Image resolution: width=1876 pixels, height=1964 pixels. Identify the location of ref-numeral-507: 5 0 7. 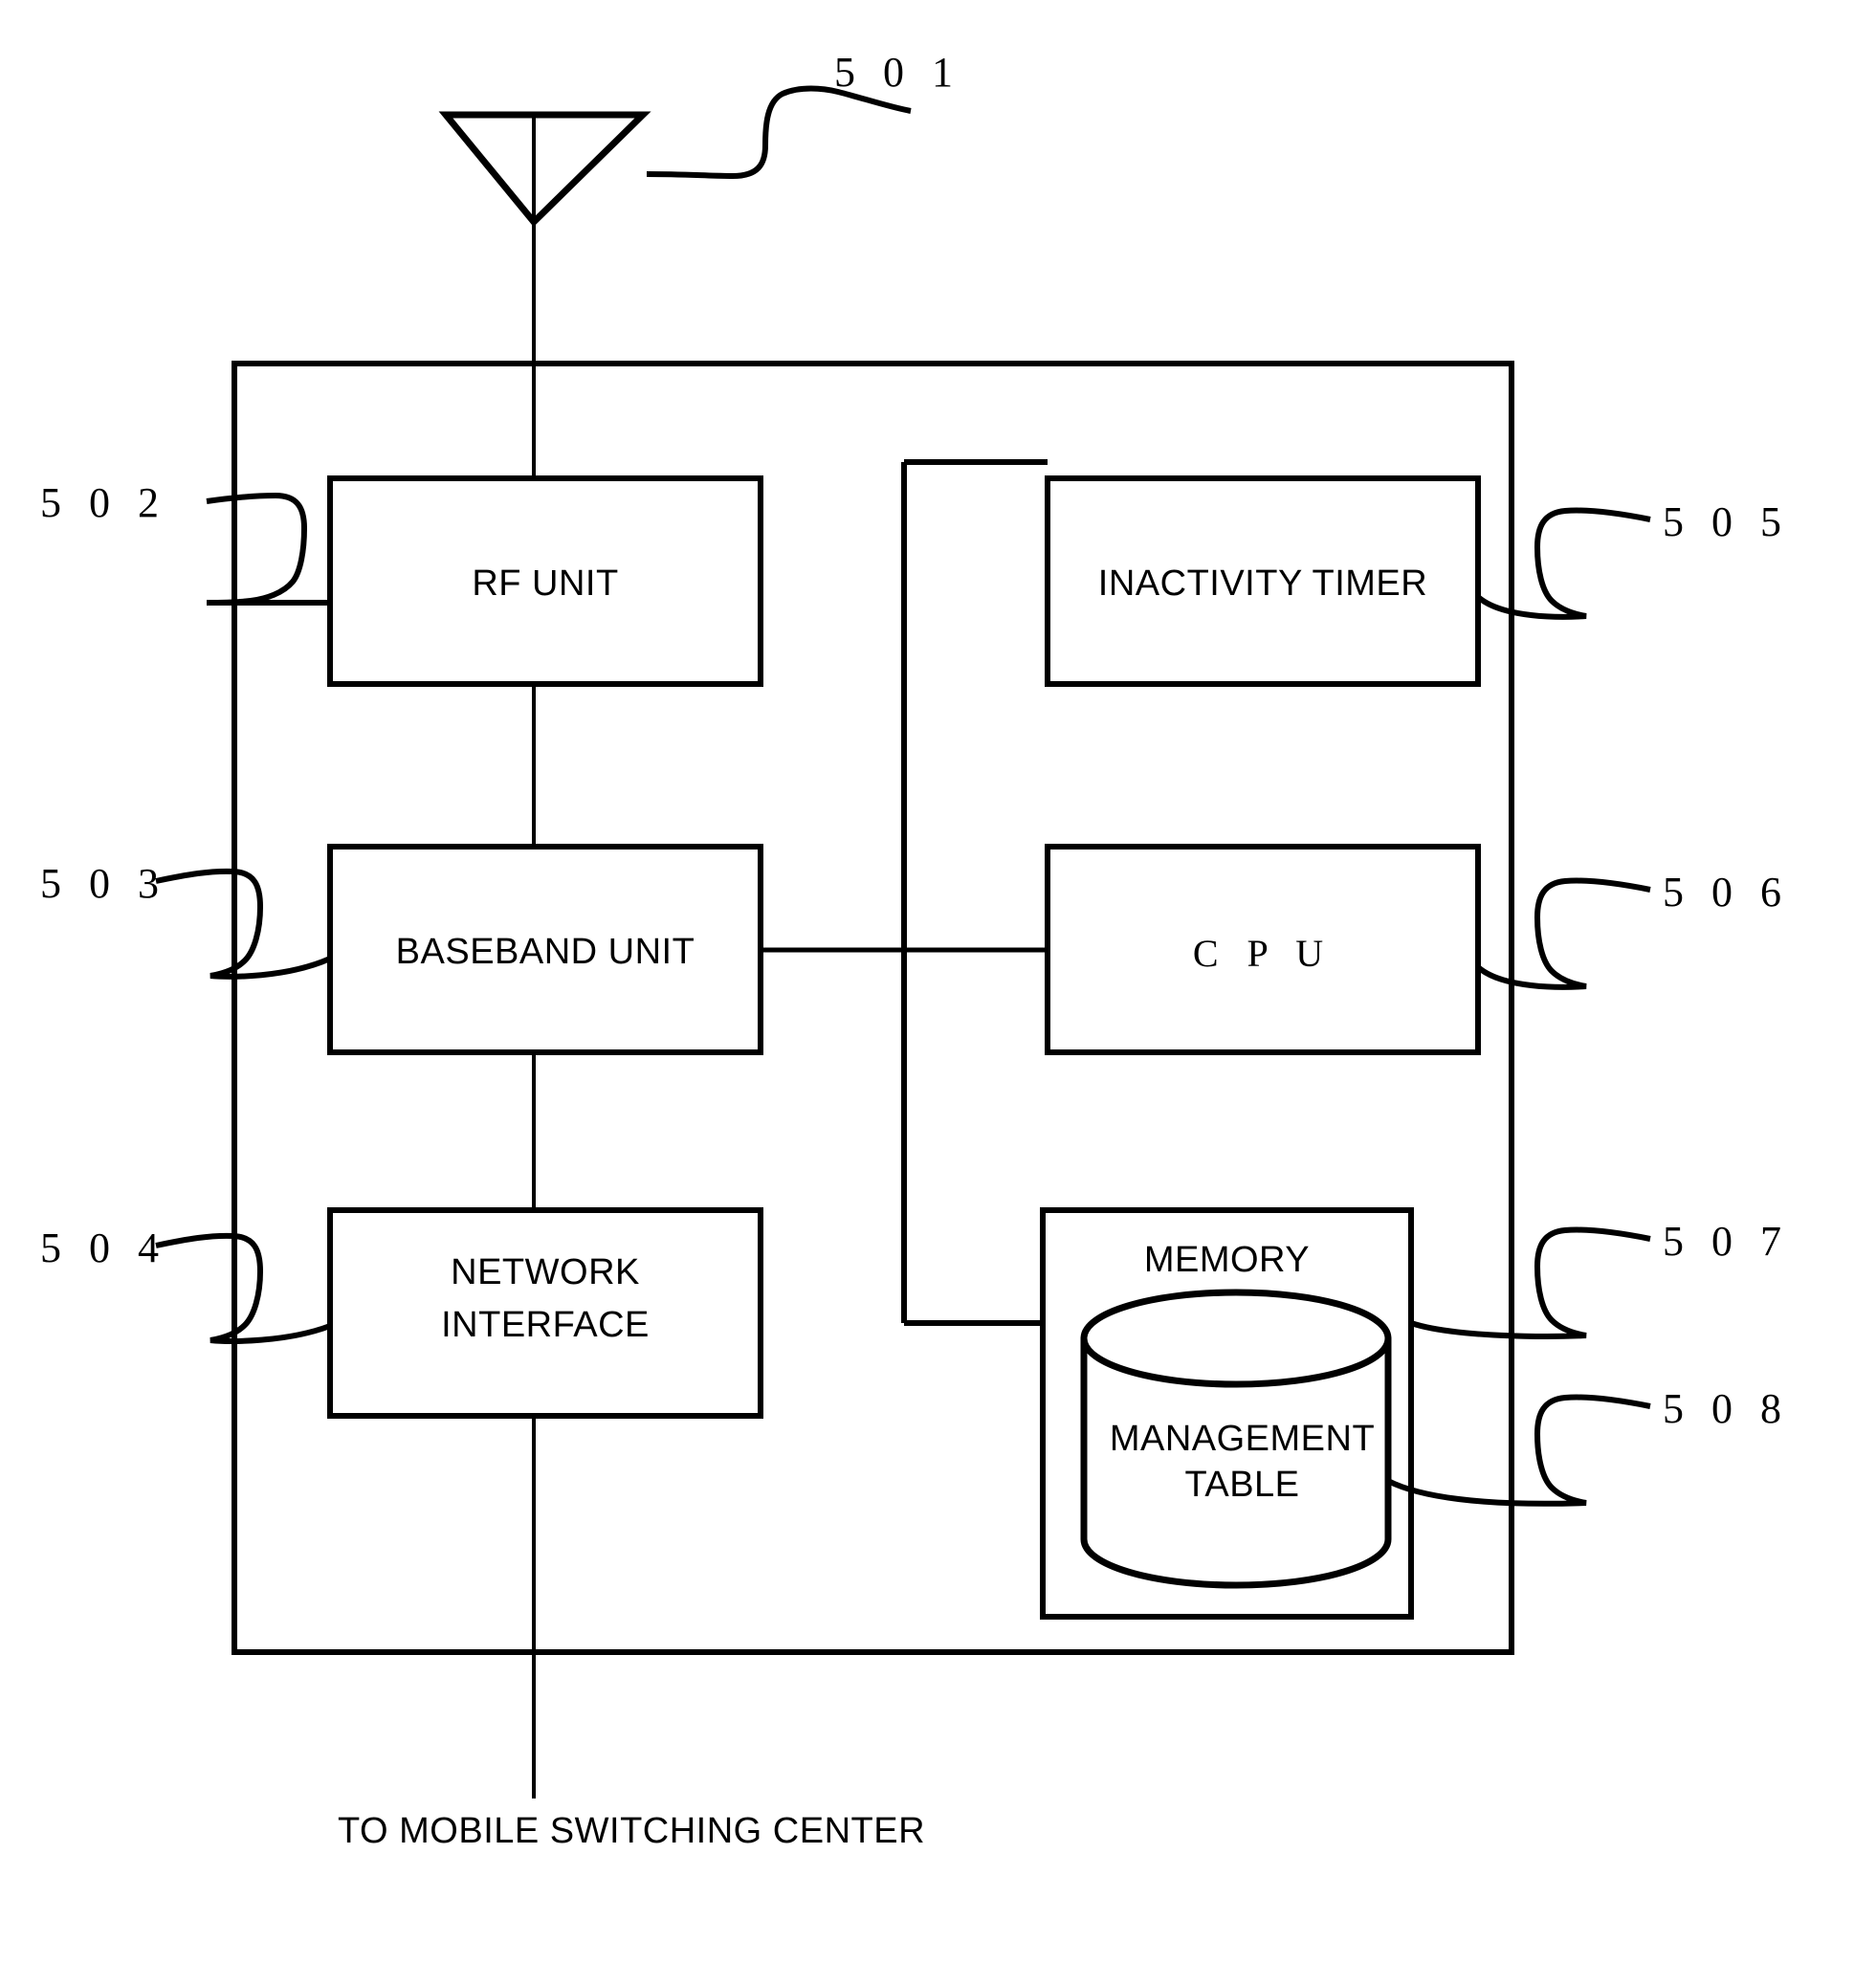
(1726, 1241).